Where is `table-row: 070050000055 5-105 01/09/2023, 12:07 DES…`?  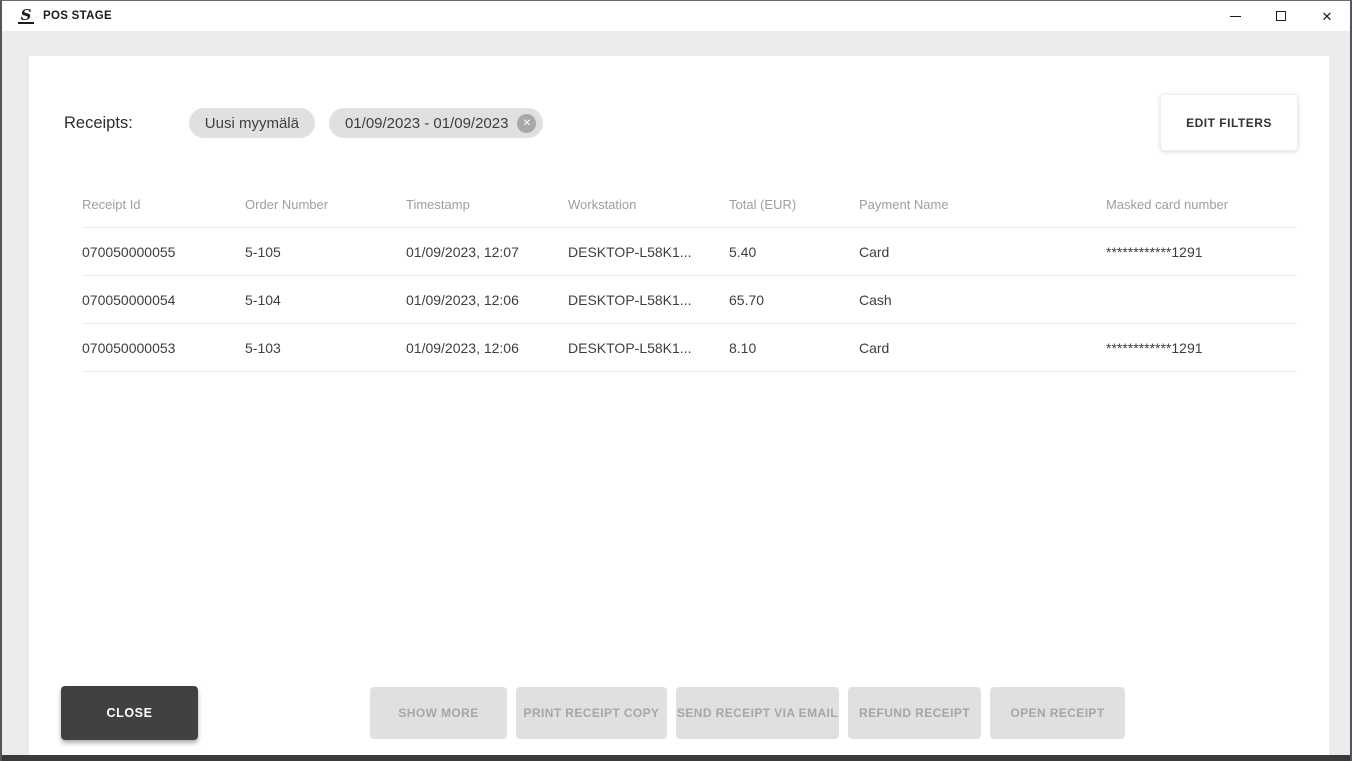
table-row: 070050000055 5-105 01/09/2023, 12:07 DES… is located at coordinates (689, 252).